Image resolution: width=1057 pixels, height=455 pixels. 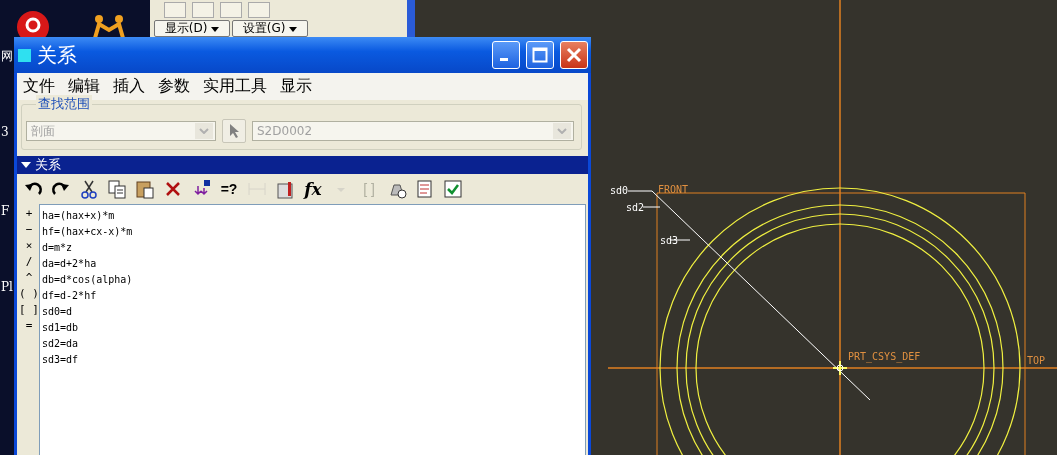 What do you see at coordinates (64, 104) in the screenshot?
I see `group-legend: 查找范围` at bounding box center [64, 104].